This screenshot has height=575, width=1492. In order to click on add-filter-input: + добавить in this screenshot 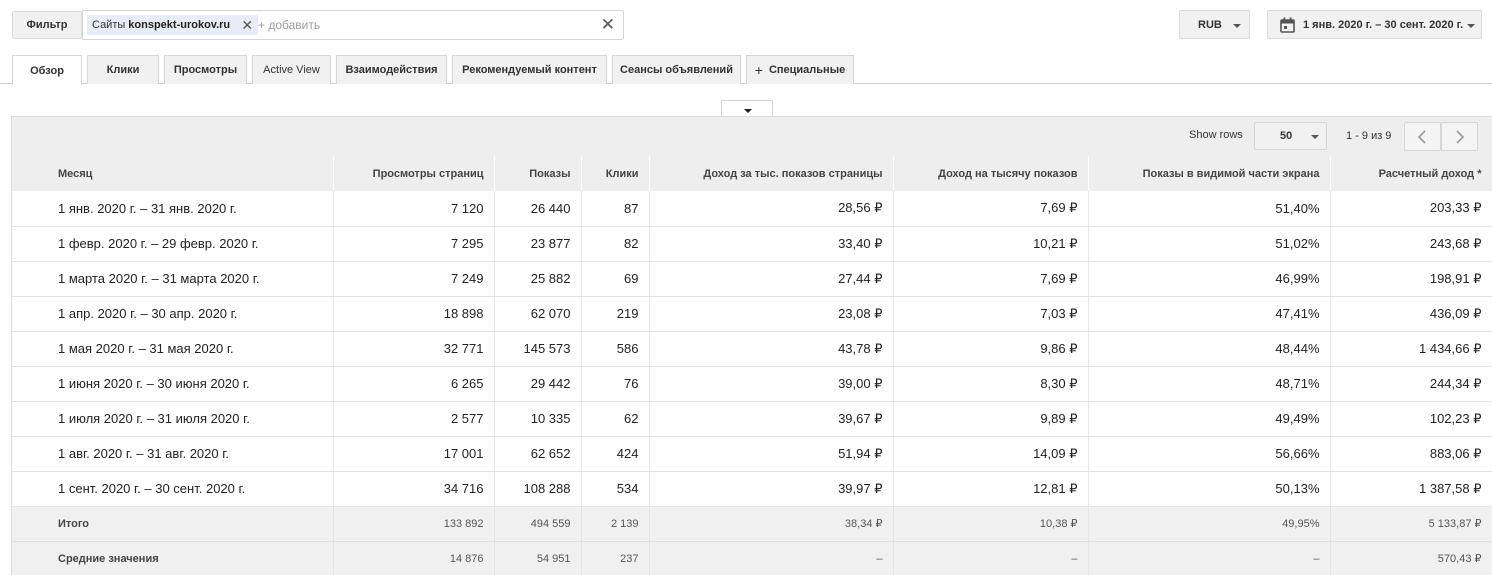, I will do `click(289, 25)`.